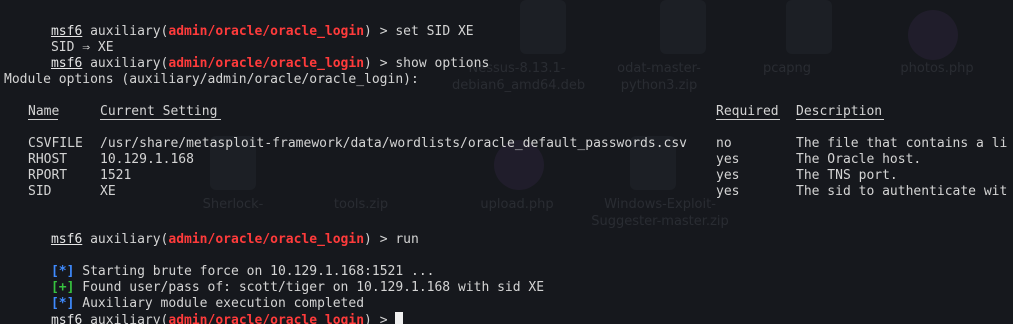  I want to click on table-row: RHOST 10.129.1.168 yes The Oracle host., so click(508, 160).